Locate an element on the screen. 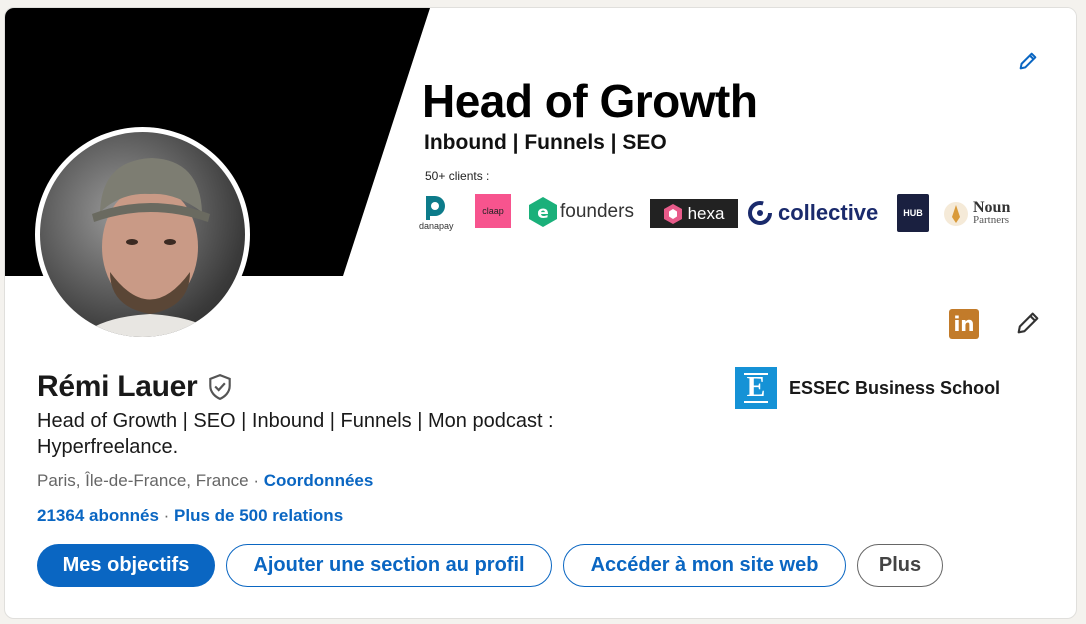 The width and height of the screenshot is (1086, 624). founders-icon: e is located at coordinates (543, 212).